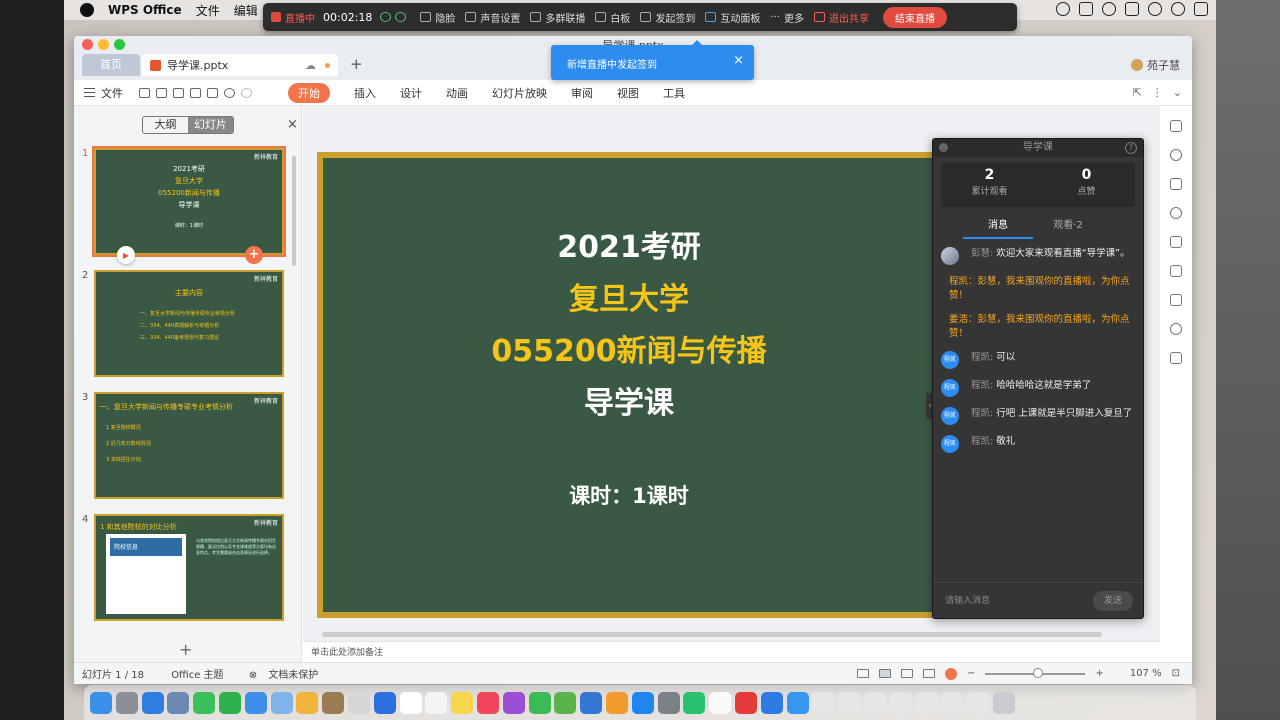 This screenshot has height=720, width=1280. Describe the element at coordinates (1157, 92) in the screenshot. I see `more-options-icon: ⋮` at that location.